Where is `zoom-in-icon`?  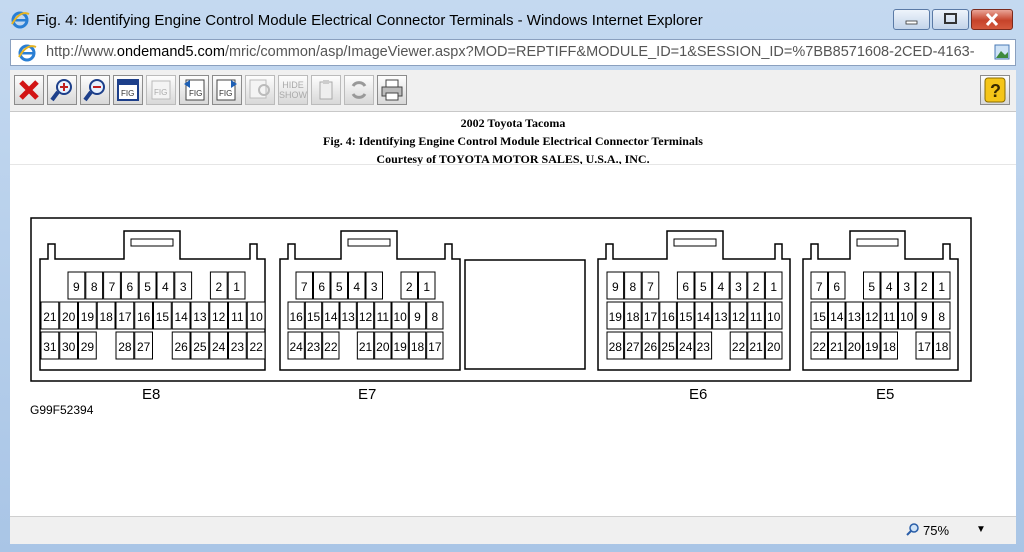 zoom-in-icon is located at coordinates (61, 90).